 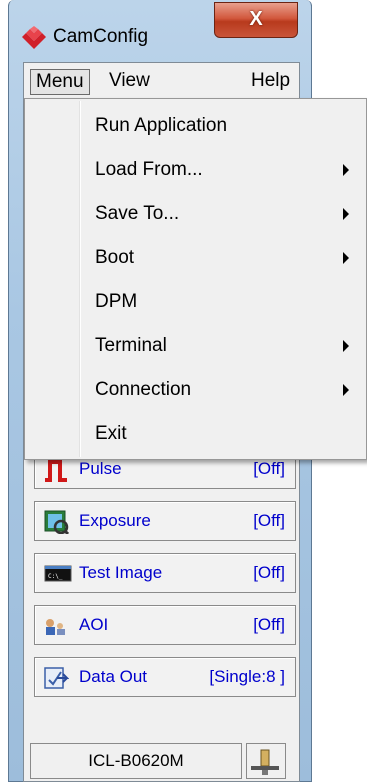 What do you see at coordinates (195, 435) in the screenshot?
I see `menu-item-exit: Exit` at bounding box center [195, 435].